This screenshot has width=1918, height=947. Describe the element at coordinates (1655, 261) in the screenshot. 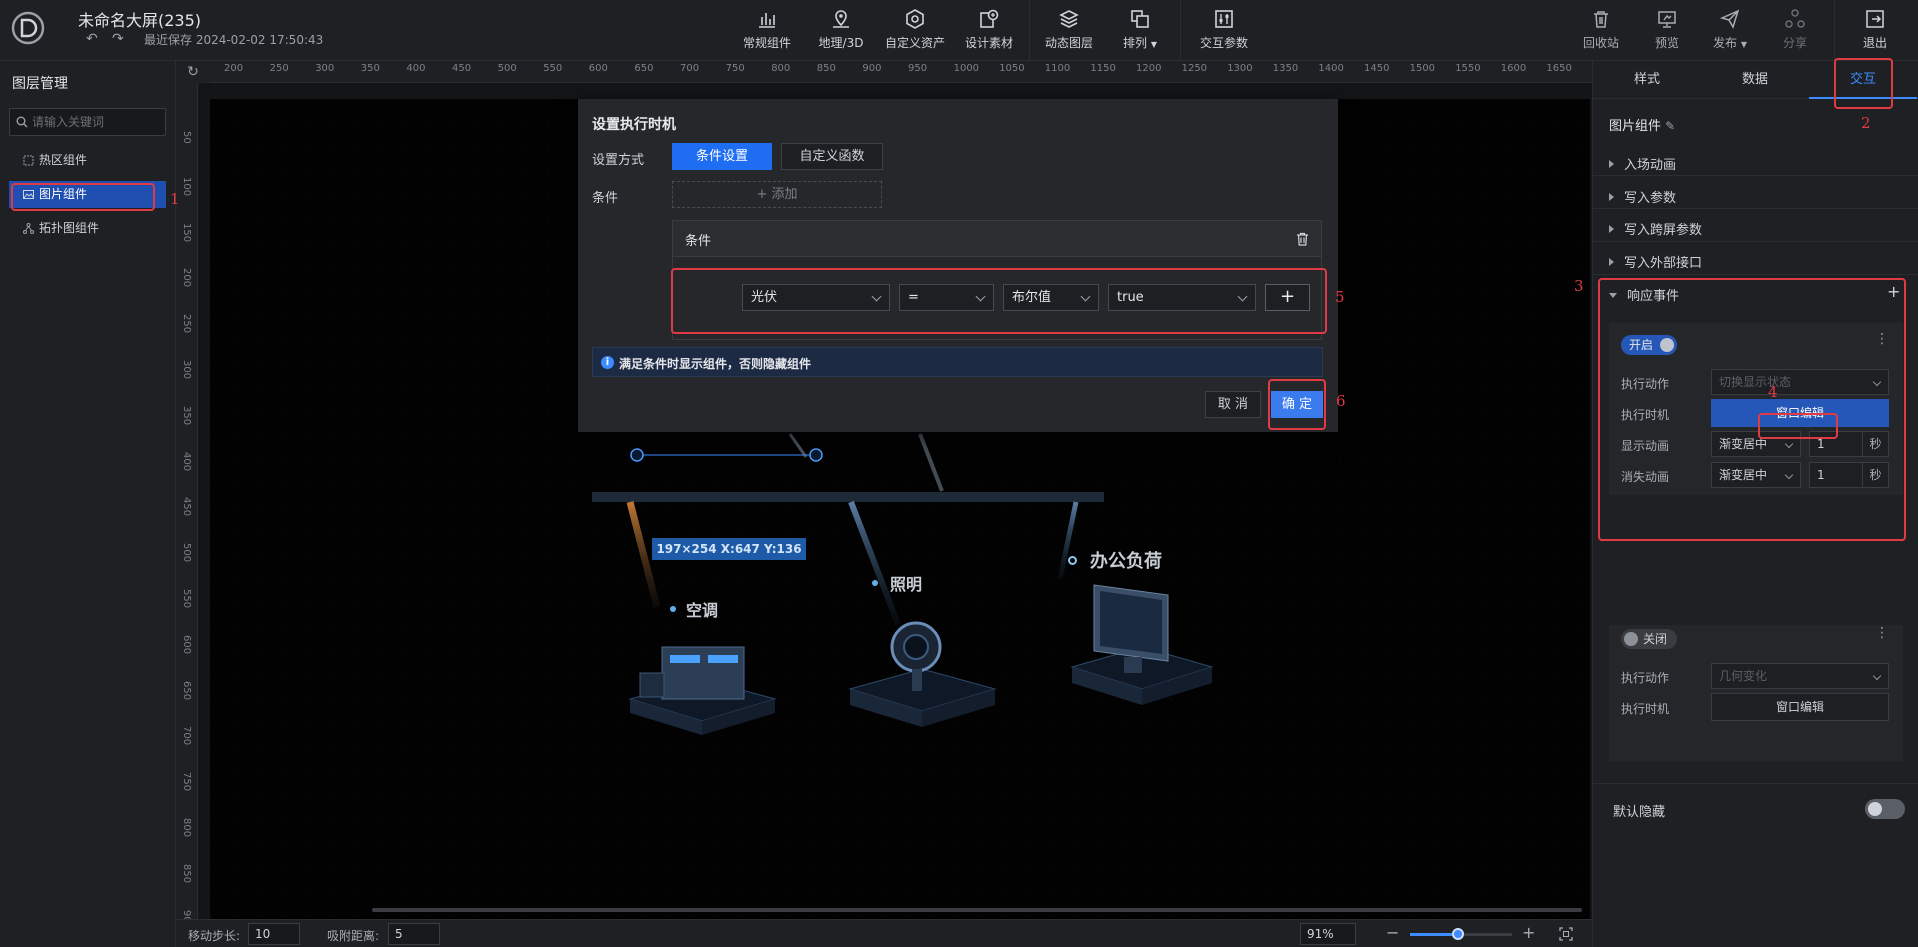

I see `section-write-external: 写入外部接口` at that location.